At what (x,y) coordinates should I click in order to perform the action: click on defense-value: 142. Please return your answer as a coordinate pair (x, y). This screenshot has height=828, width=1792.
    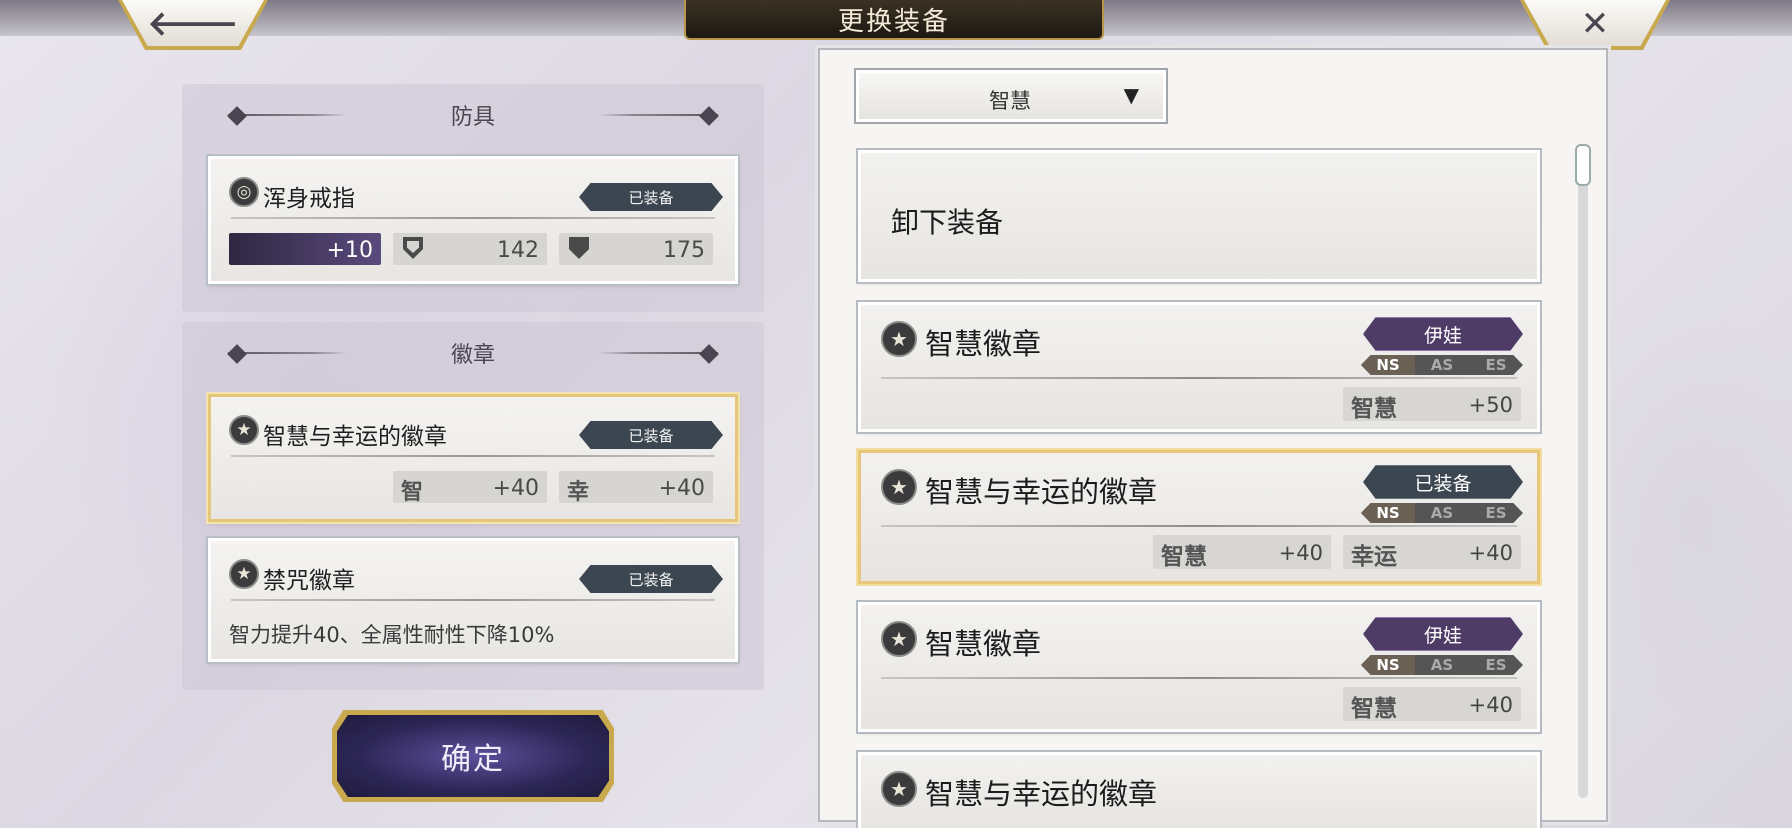
    Looking at the image, I should click on (518, 250).